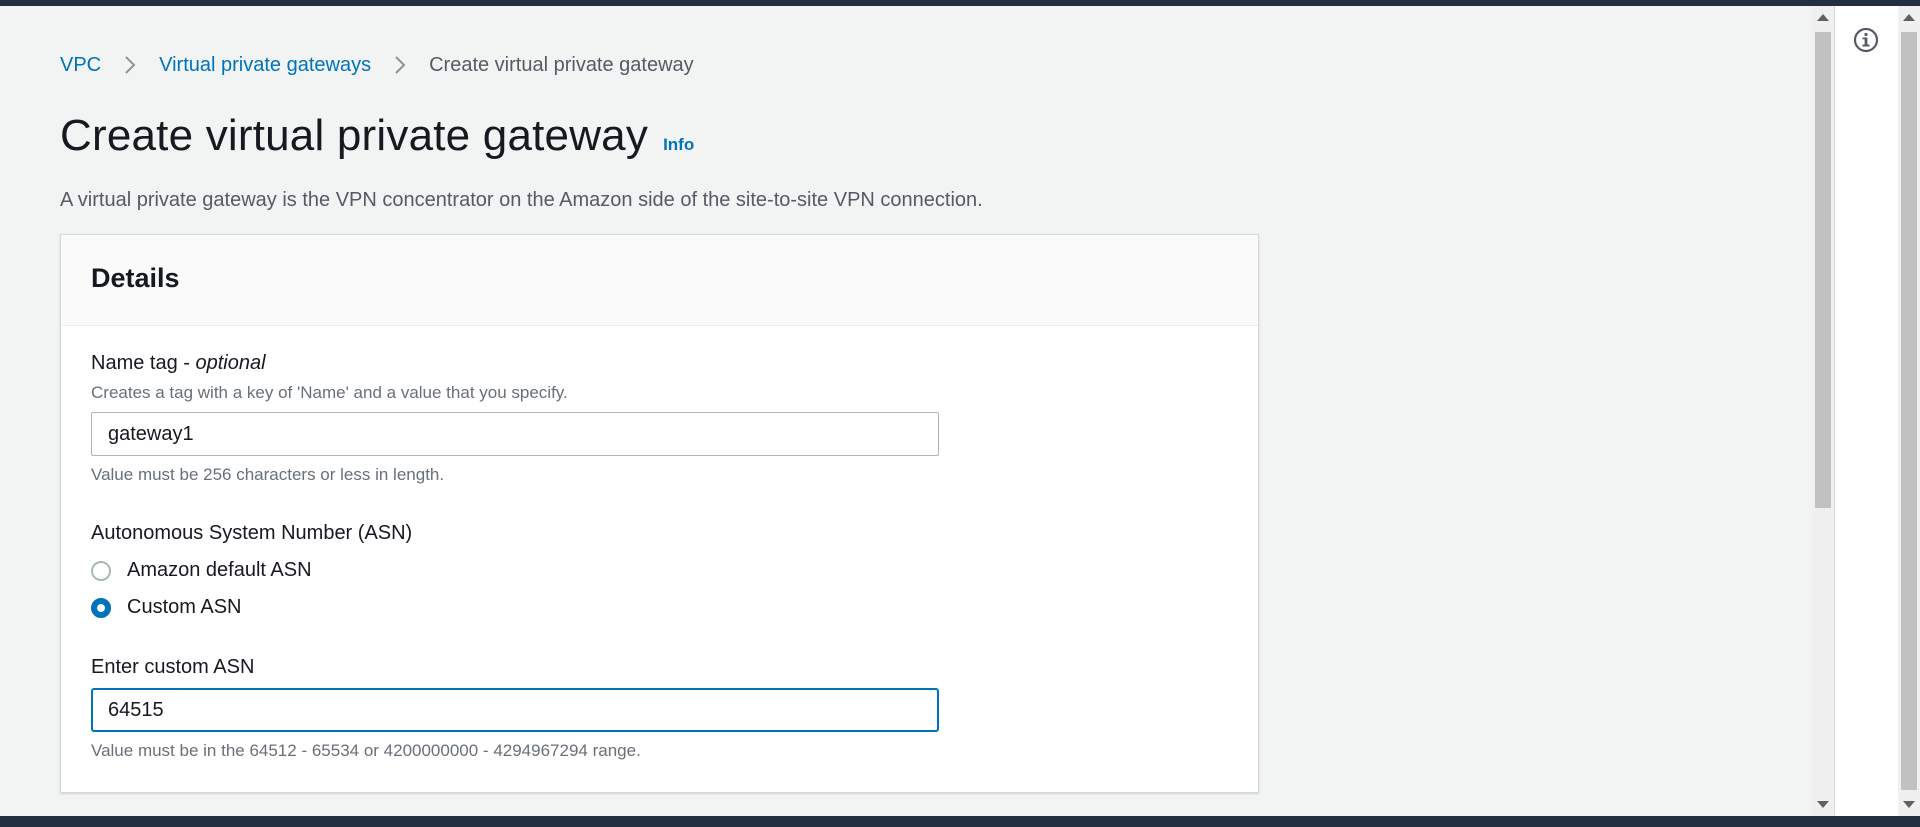  I want to click on name-tag-label: Name tag - optional, so click(178, 363).